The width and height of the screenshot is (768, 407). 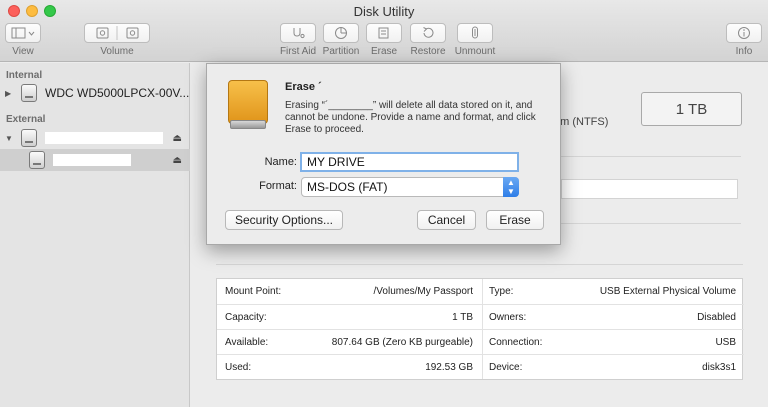 What do you see at coordinates (402, 342) in the screenshot?
I see `available-value: 807.64 GB (Zero KB purgeable)` at bounding box center [402, 342].